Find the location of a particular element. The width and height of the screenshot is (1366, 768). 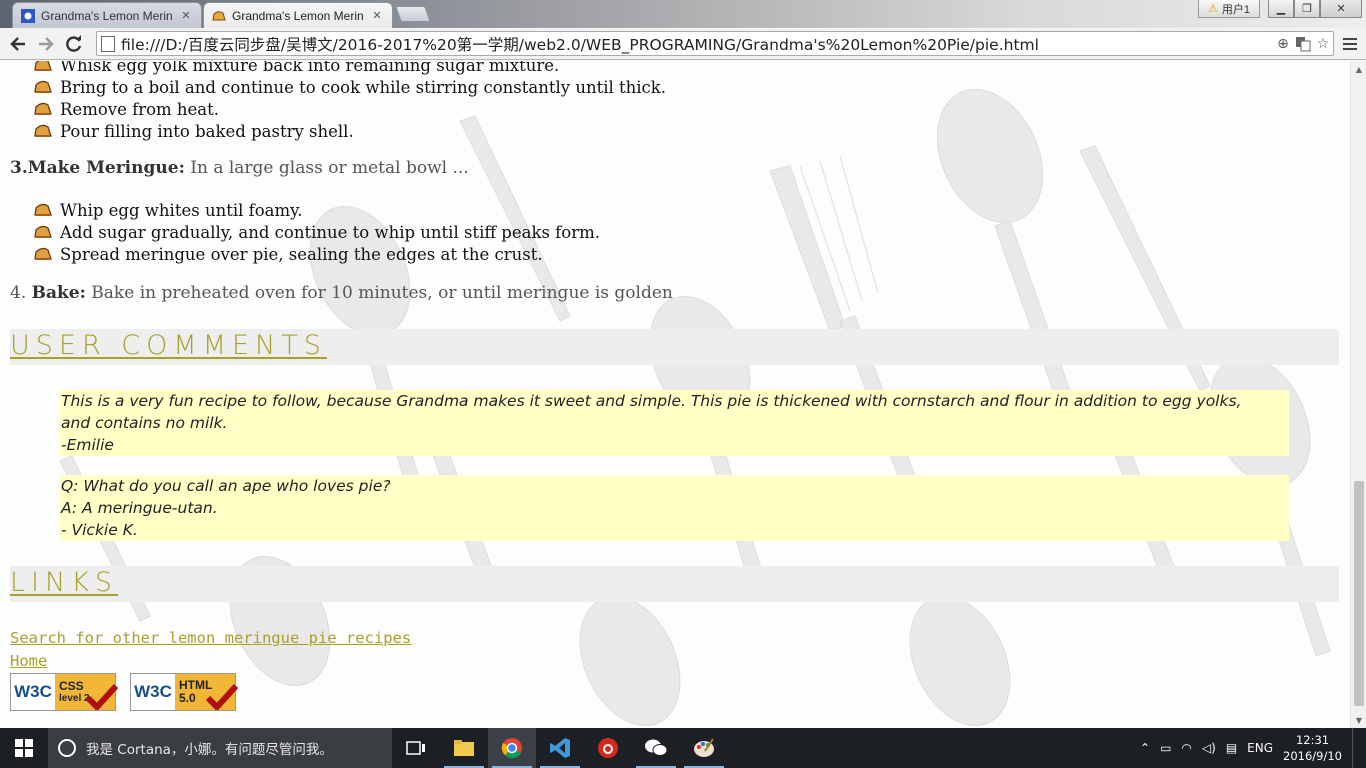

pie-favicon-icon is located at coordinates (219, 15).